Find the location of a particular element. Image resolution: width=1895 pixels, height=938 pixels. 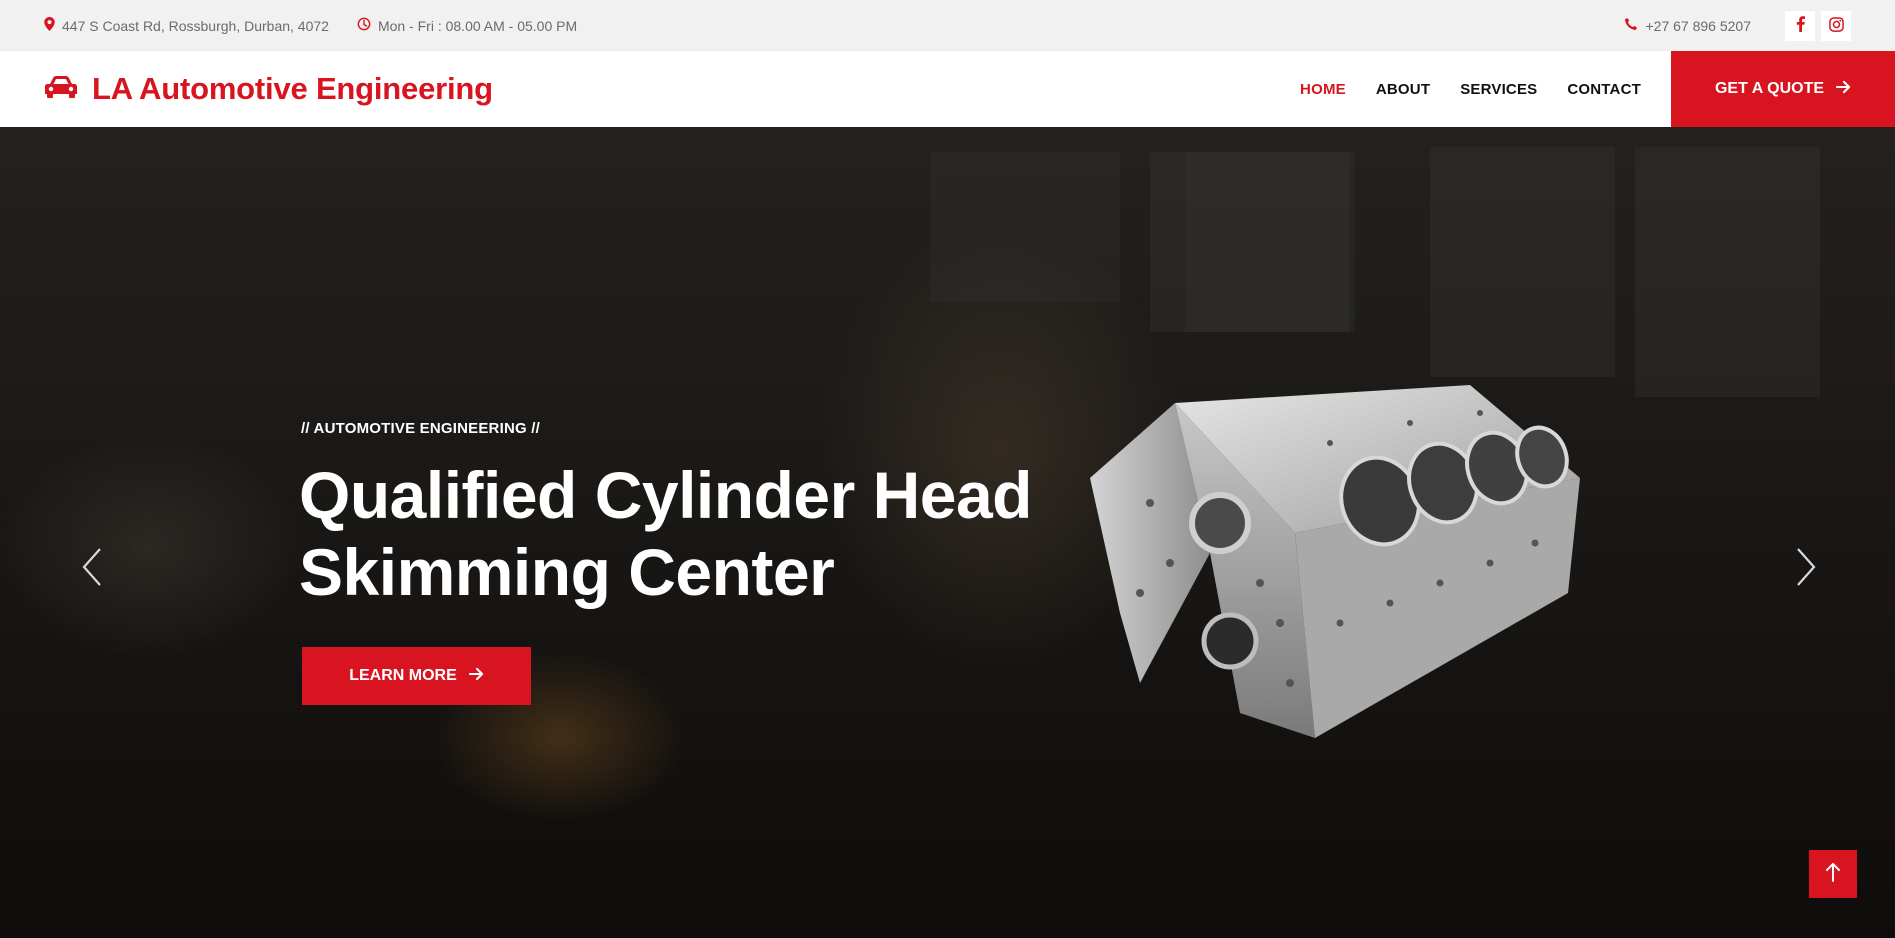

hero-headline-line-1: Qualified Cylinder Head is located at coordinates (666, 495).